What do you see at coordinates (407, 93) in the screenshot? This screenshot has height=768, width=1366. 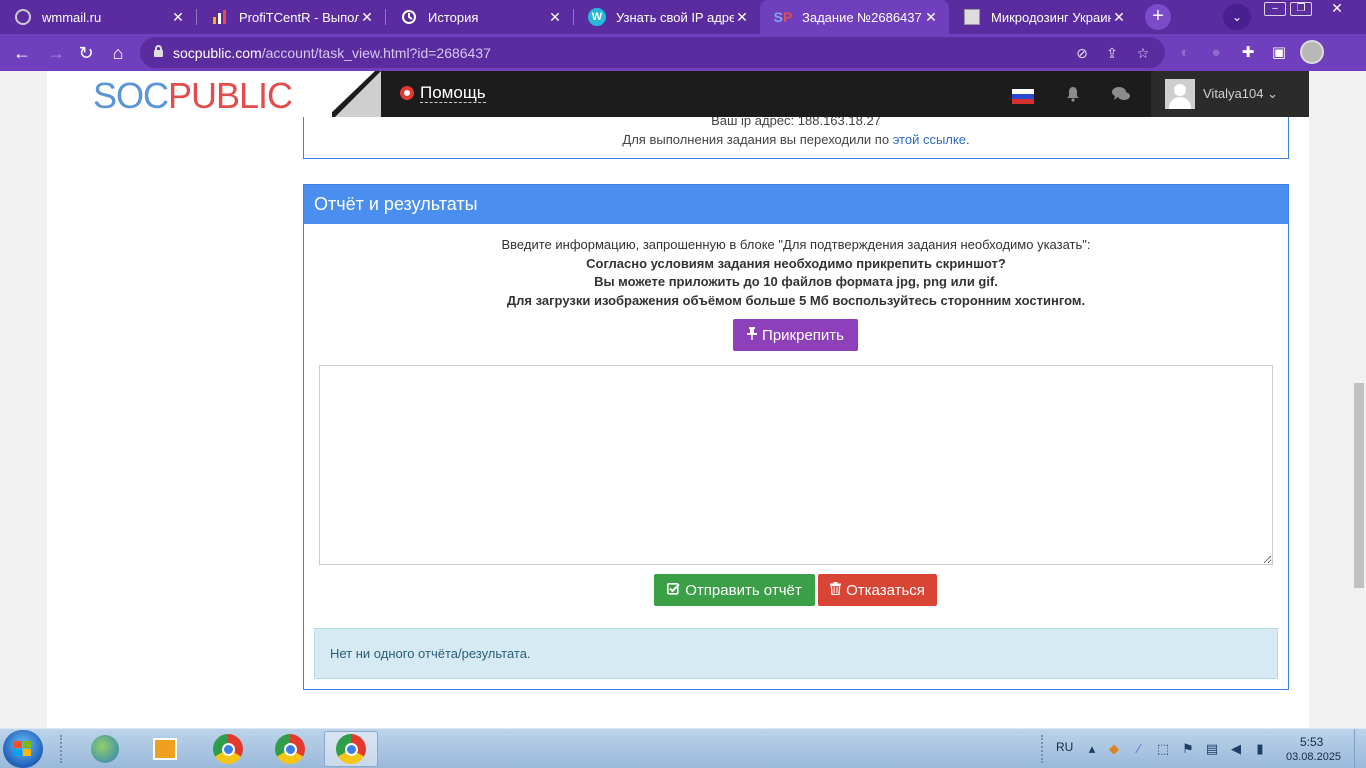 I see `lifebuoy-icon` at bounding box center [407, 93].